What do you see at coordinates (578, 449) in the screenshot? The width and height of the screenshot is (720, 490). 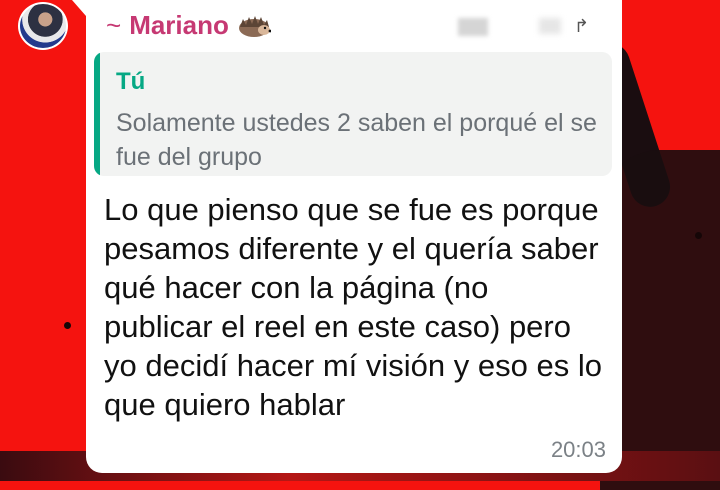 I see `message-time: 20:03` at bounding box center [578, 449].